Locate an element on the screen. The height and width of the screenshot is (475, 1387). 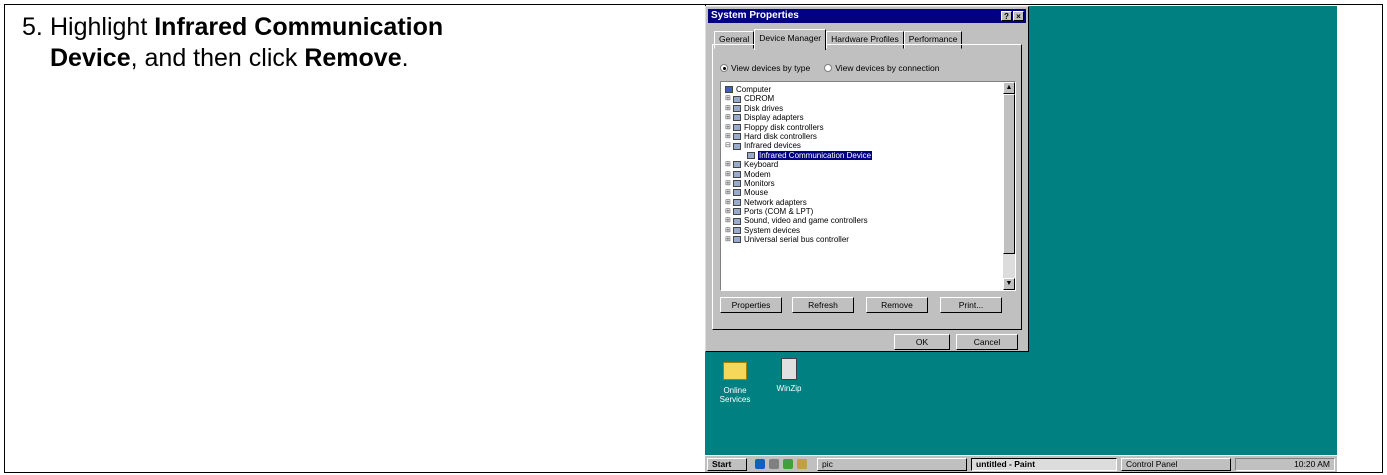
tree-item-label: Display adapters is located at coordinates (774, 118).